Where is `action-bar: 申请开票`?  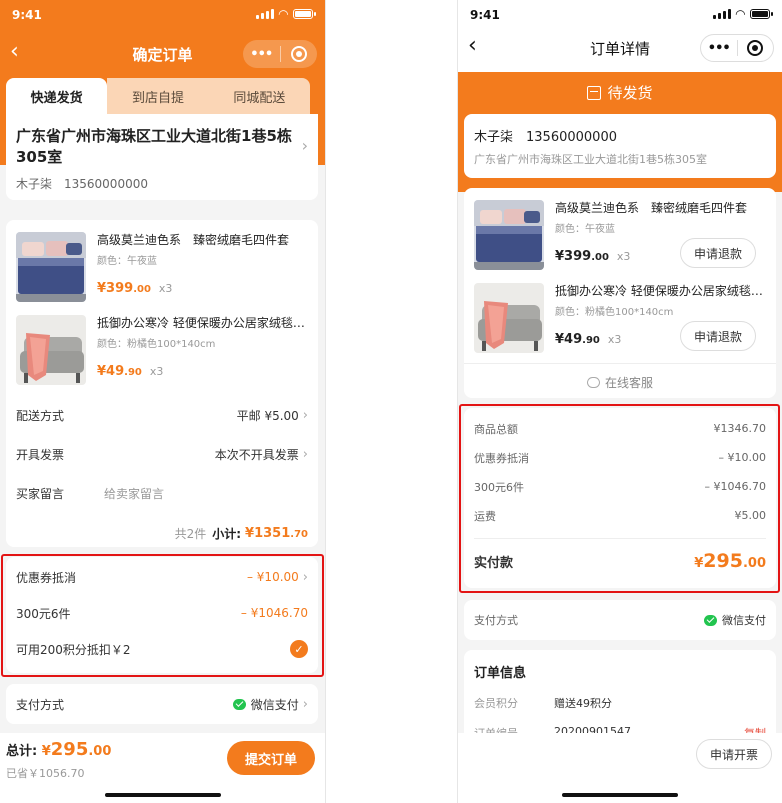
action-bar: 申请开票 is located at coordinates (620, 768).